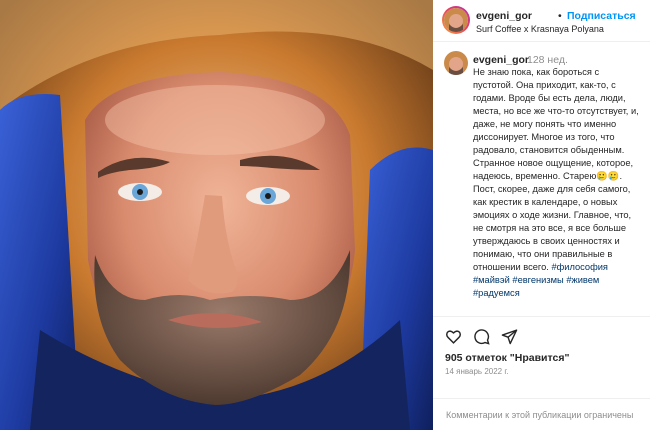  I want to click on comment-area, so click(541, 414).